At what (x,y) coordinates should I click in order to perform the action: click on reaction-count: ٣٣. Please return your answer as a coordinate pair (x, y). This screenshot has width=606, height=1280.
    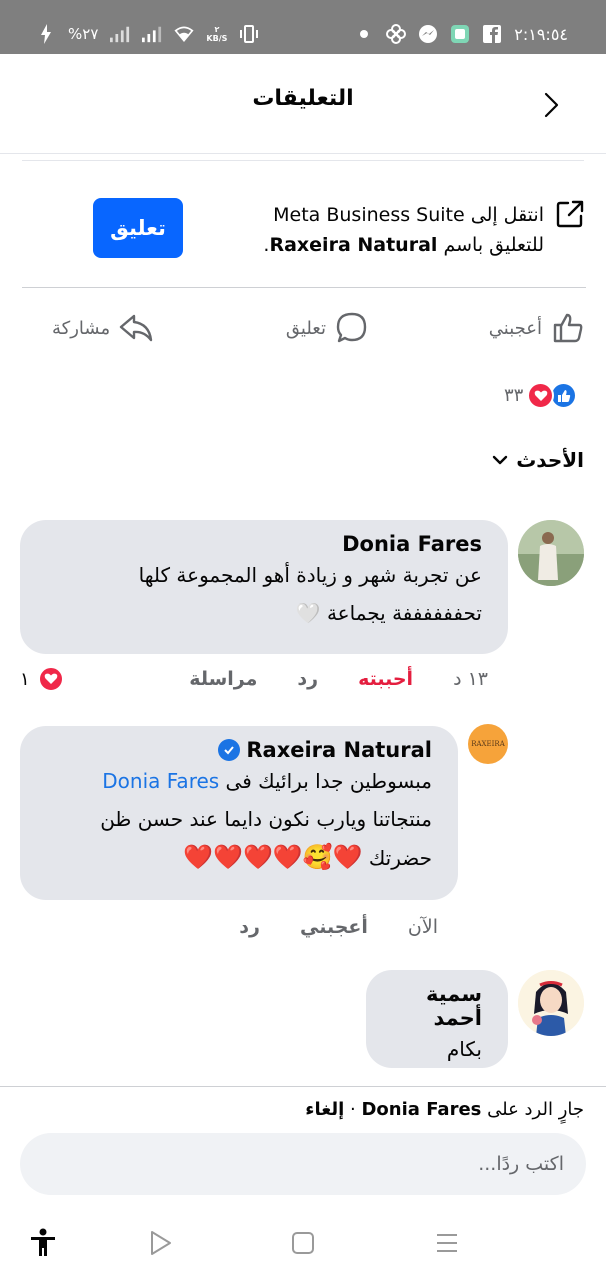
    Looking at the image, I should click on (514, 395).